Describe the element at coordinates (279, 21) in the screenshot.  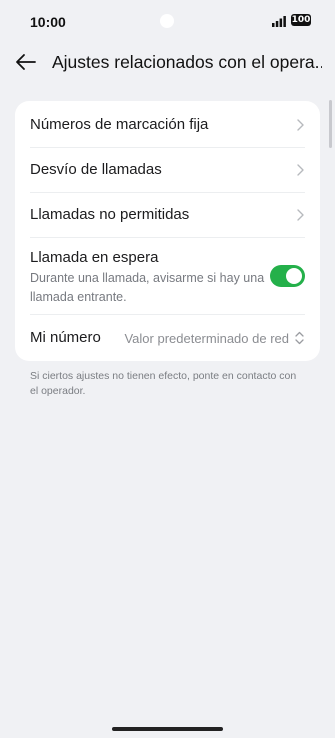
I see `signal-icon` at that location.